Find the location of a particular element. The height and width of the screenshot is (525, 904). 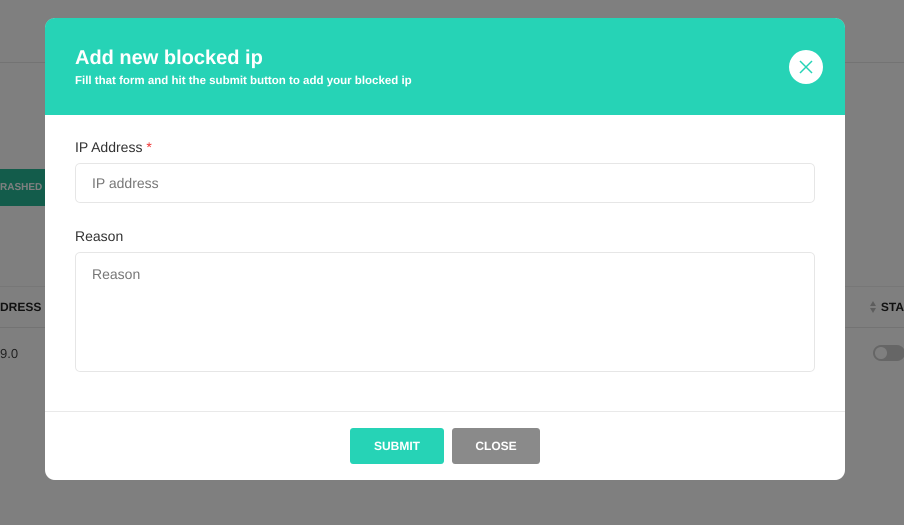

close-button is located at coordinates (806, 67).